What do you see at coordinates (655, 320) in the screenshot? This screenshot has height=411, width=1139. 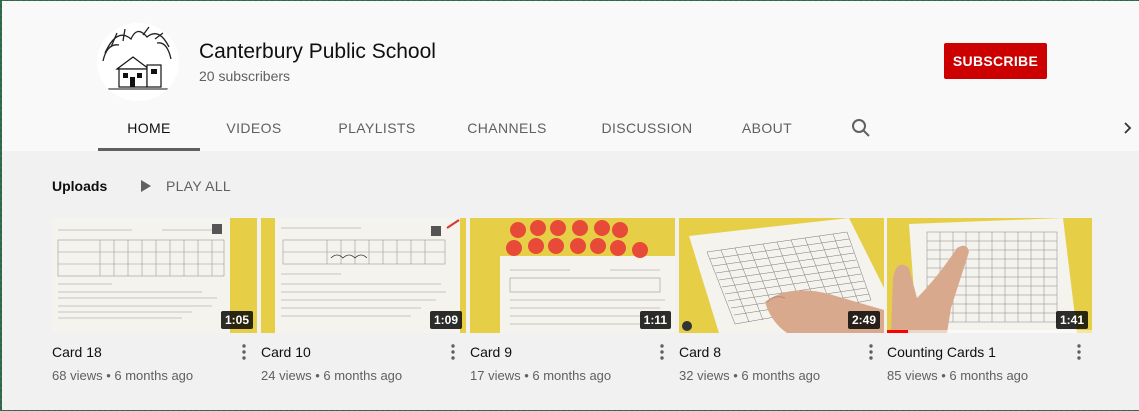 I see `video-duration: 1:11` at bounding box center [655, 320].